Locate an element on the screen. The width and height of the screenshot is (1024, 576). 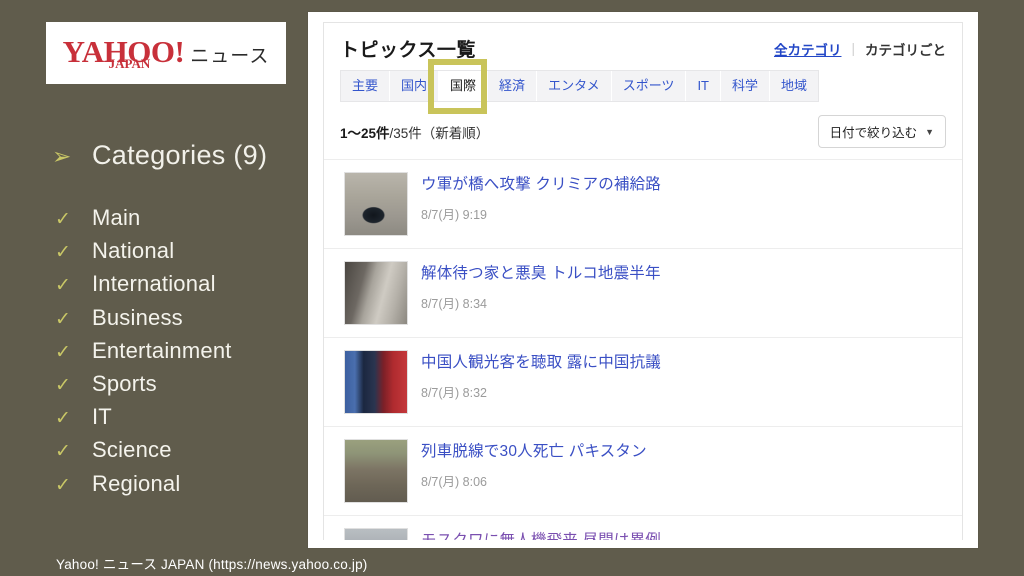
list-item: ✓ Business is located at coordinates (185, 321).